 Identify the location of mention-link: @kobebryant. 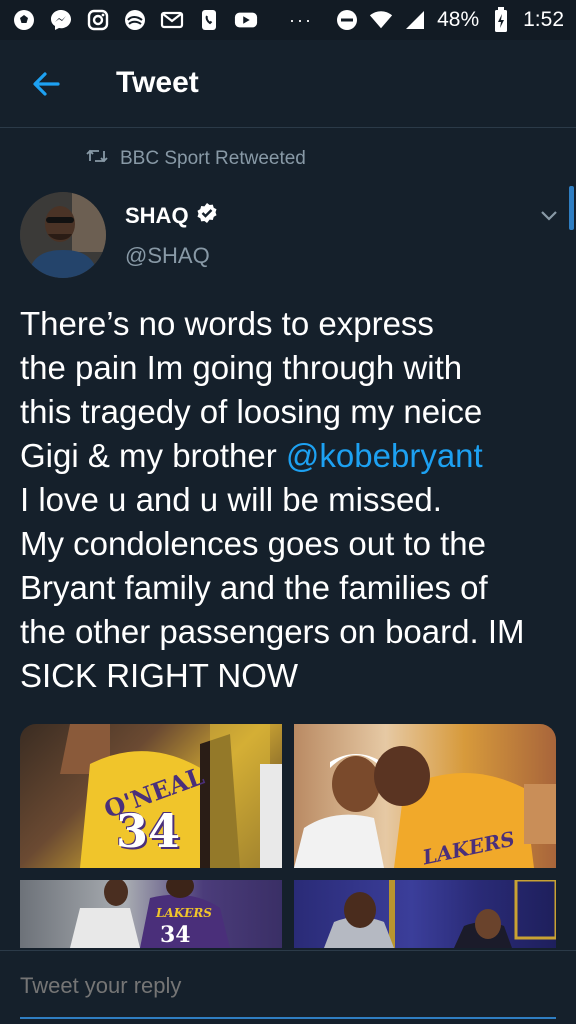
(384, 455).